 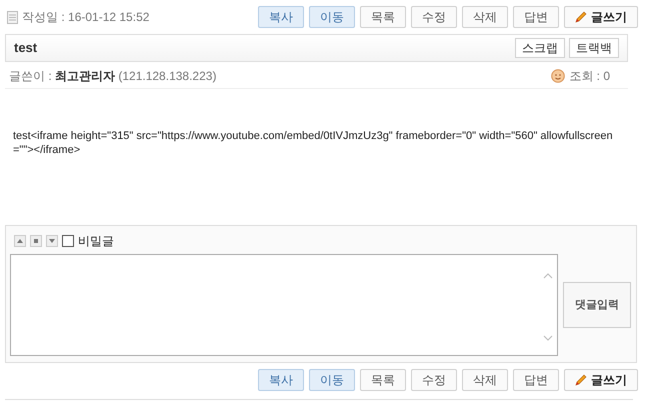 What do you see at coordinates (597, 305) in the screenshot?
I see `comment-submit-button: 댓글입력` at bounding box center [597, 305].